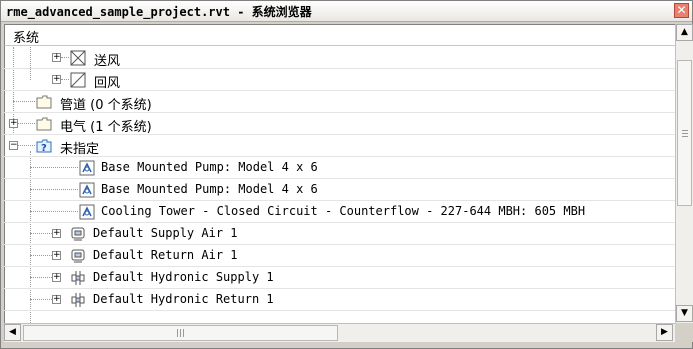 This screenshot has height=349, width=693. Describe the element at coordinates (339, 300) in the screenshot. I see `tree-item-hydronic-return-1: + Default Hydronic Return 1` at that location.